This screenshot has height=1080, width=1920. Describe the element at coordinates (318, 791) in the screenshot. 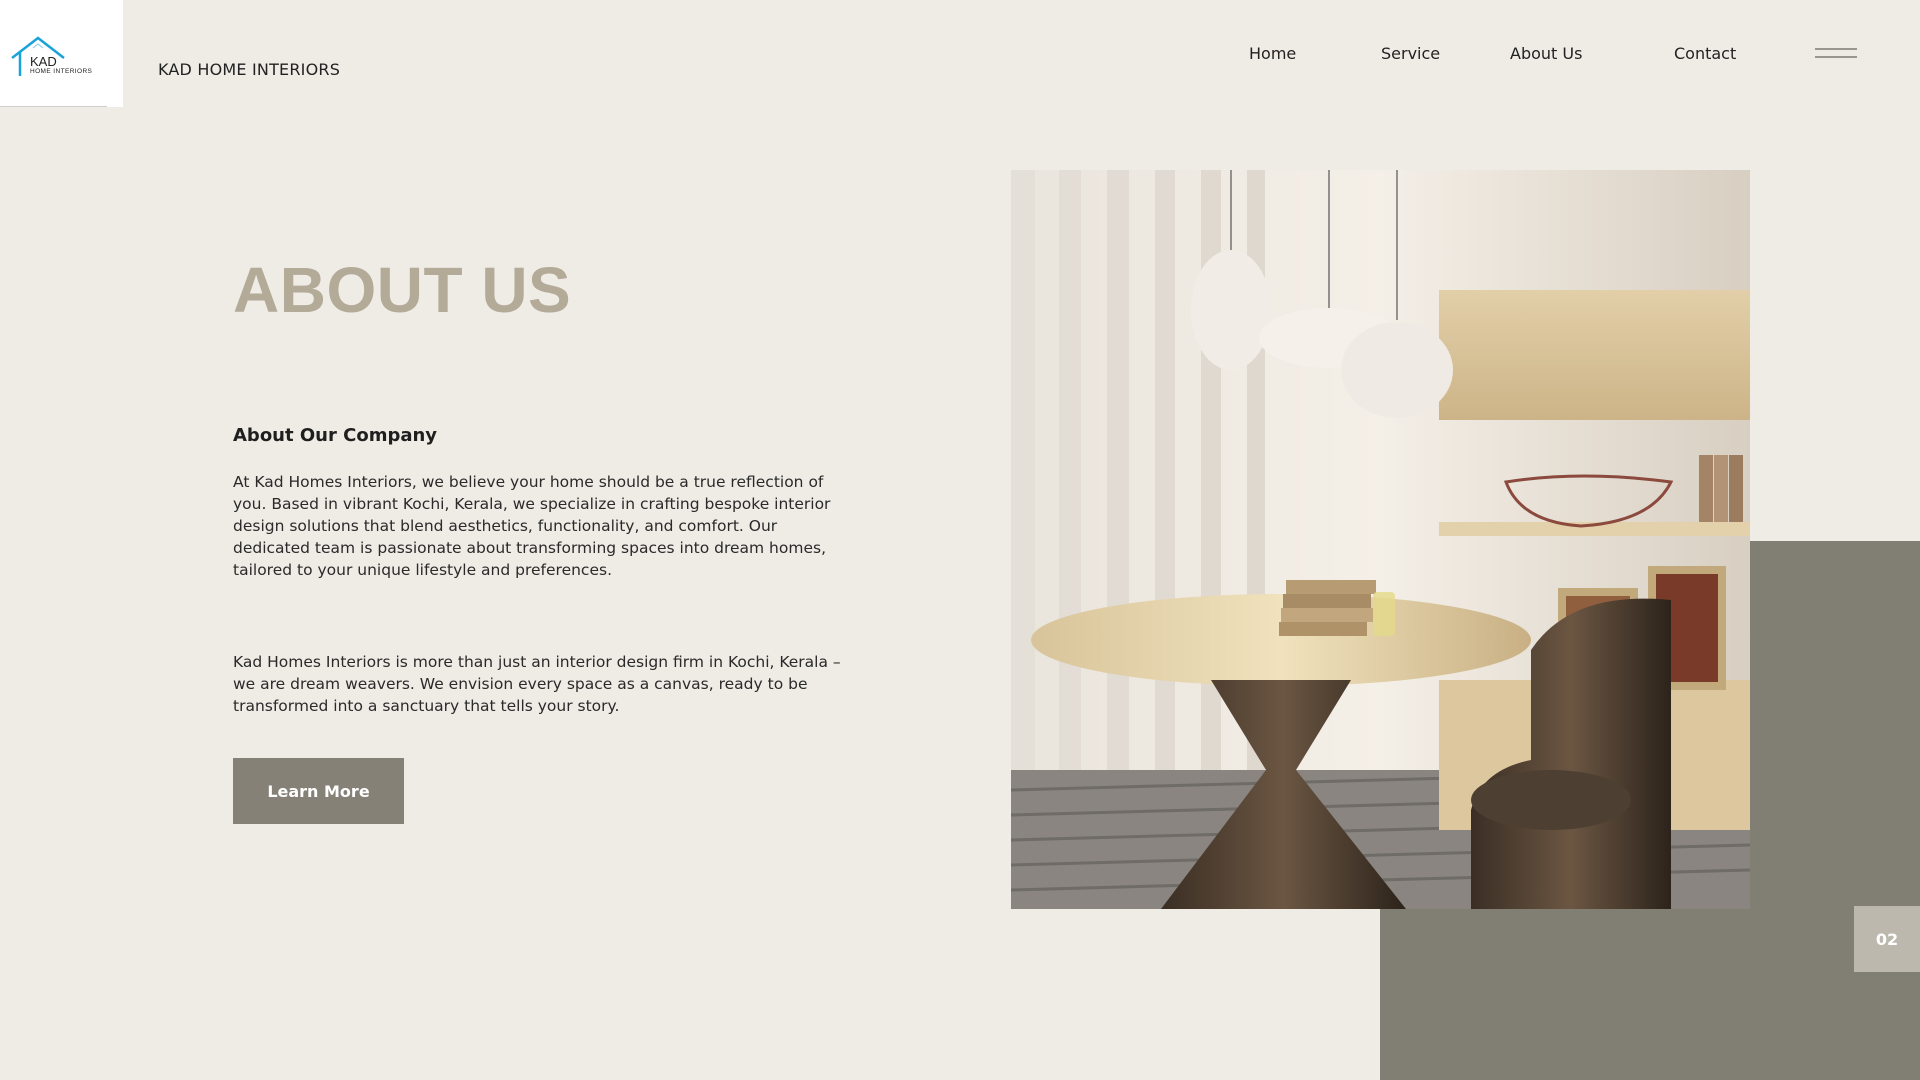

I see `learn-more-button: Learn More` at that location.